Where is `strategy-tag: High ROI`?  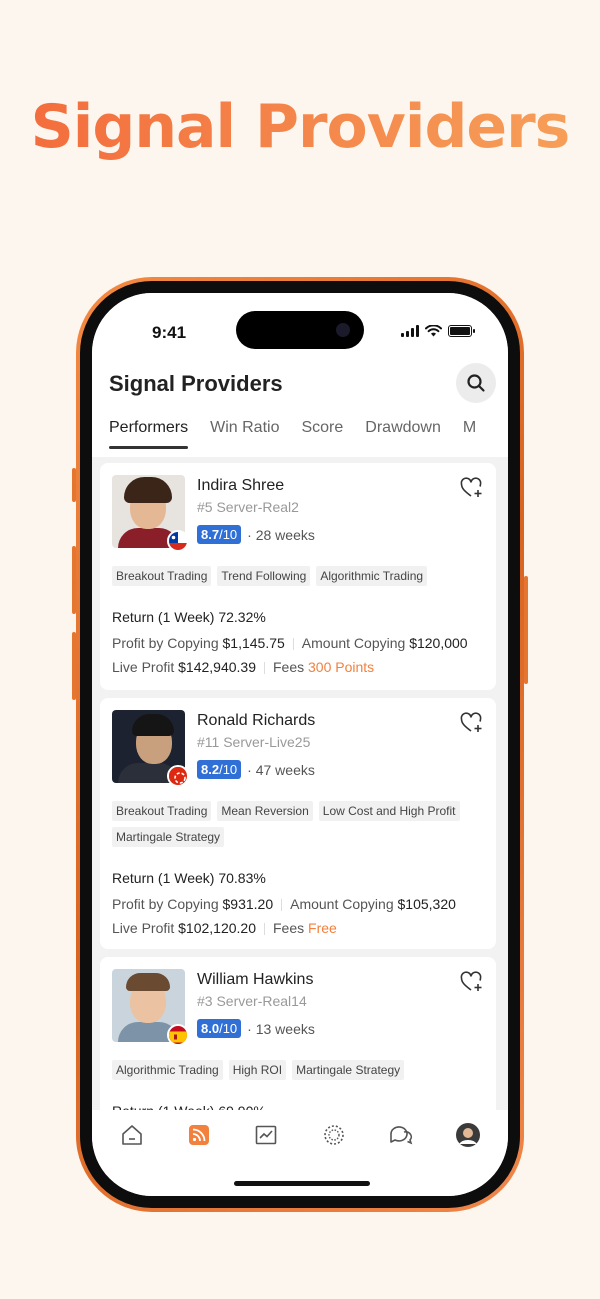 strategy-tag: High ROI is located at coordinates (257, 1070).